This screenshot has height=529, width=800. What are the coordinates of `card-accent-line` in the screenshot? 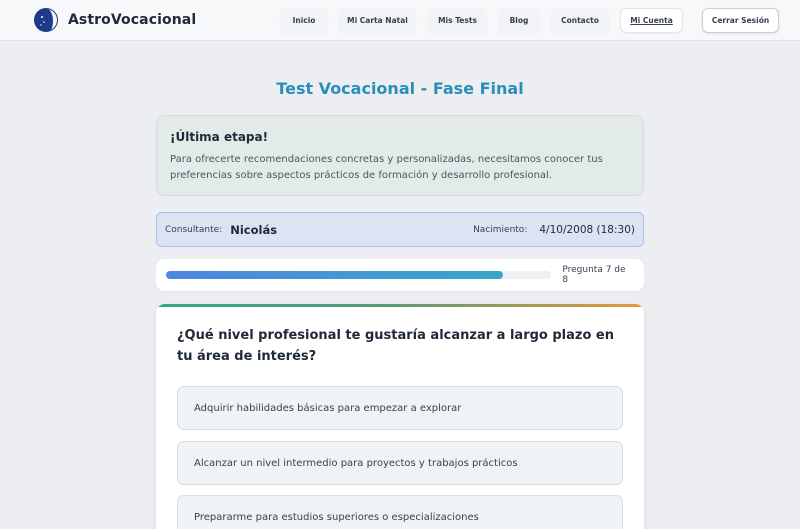 It's located at (400, 305).